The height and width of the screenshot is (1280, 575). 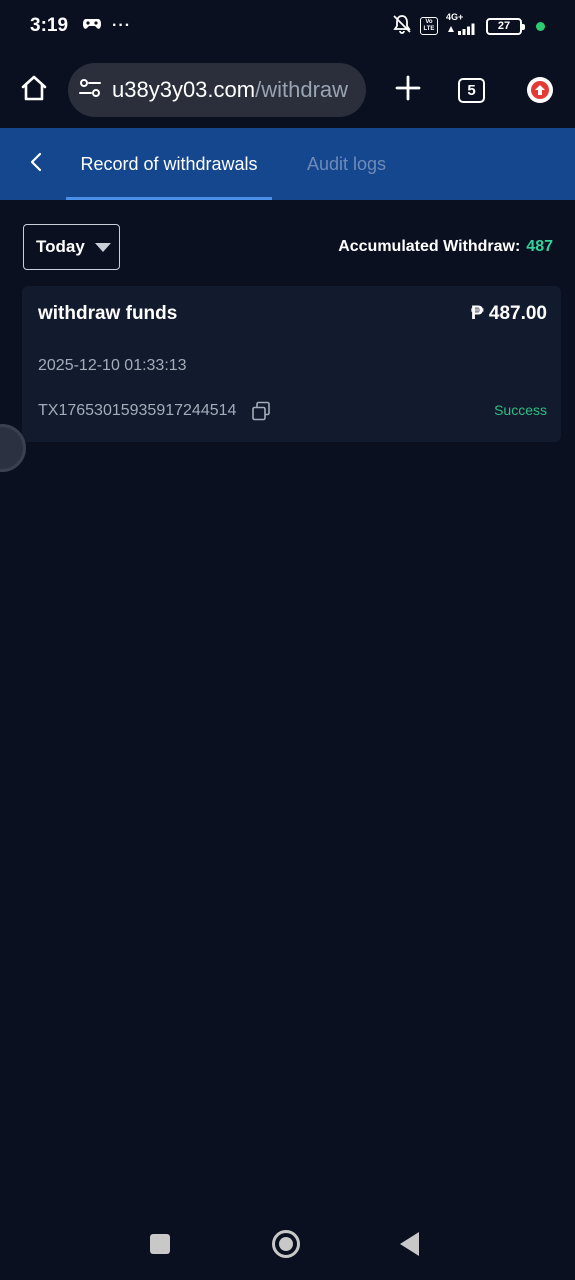 I want to click on home-icon, so click(x=34, y=90).